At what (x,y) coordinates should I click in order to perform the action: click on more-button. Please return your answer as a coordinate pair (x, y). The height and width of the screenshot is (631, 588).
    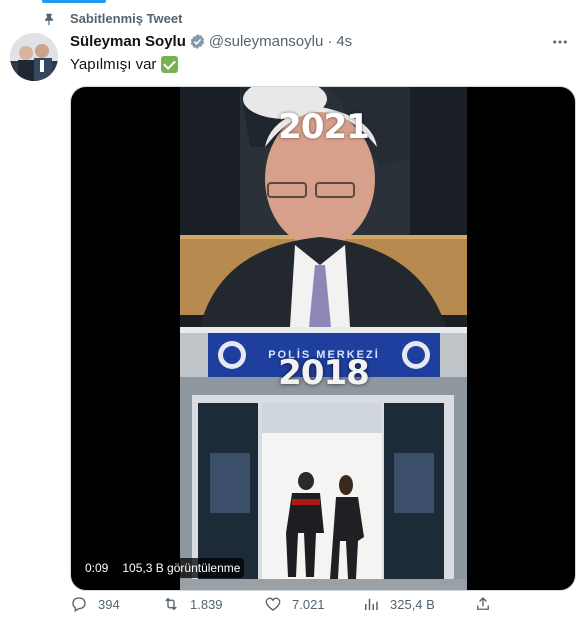
    Looking at the image, I should click on (560, 42).